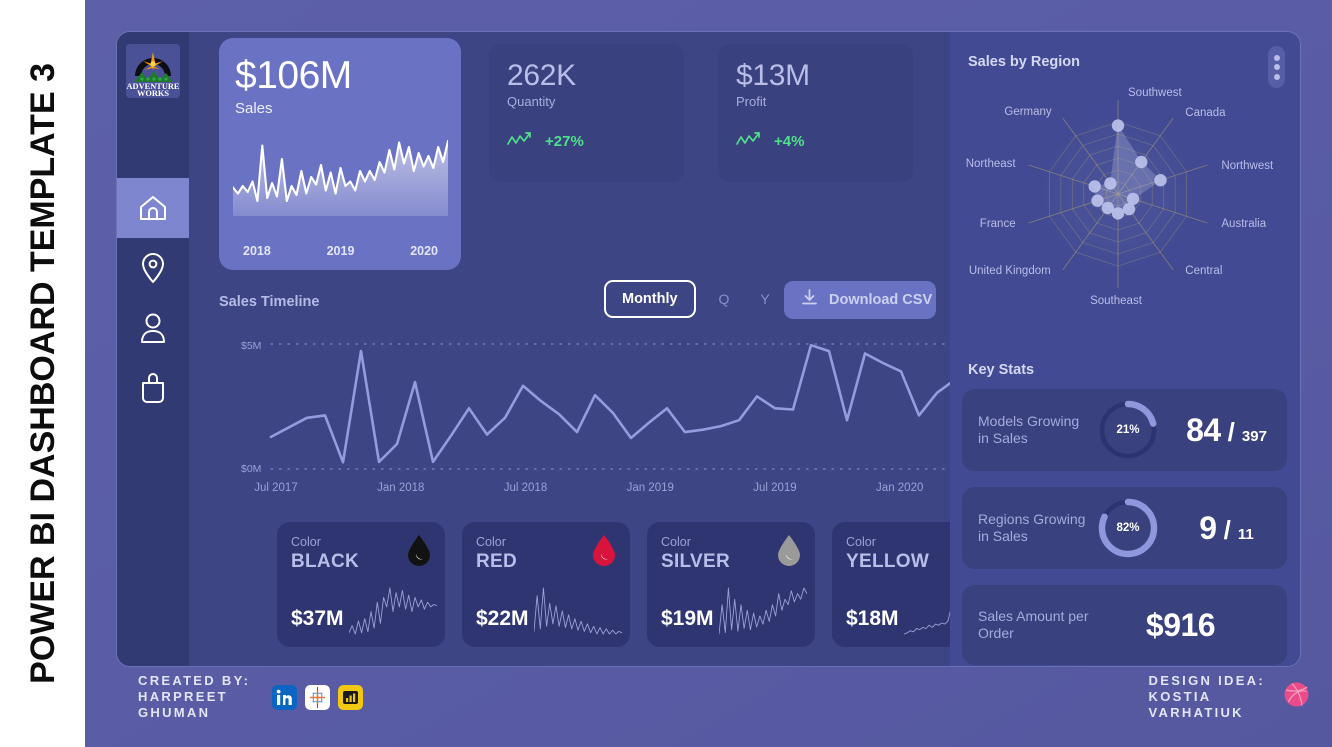 The height and width of the screenshot is (747, 1332). Describe the element at coordinates (1033, 624) in the screenshot. I see `stat-label: Sales Amount per Order` at that location.